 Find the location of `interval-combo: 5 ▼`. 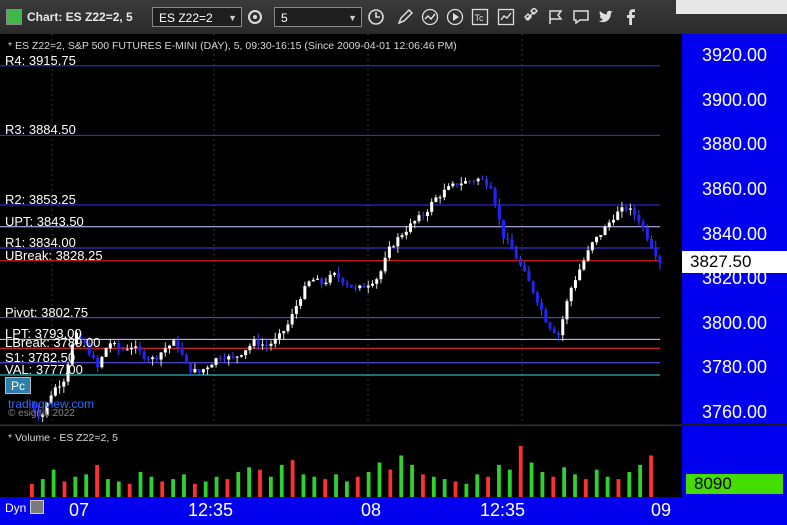

interval-combo: 5 ▼ is located at coordinates (318, 17).